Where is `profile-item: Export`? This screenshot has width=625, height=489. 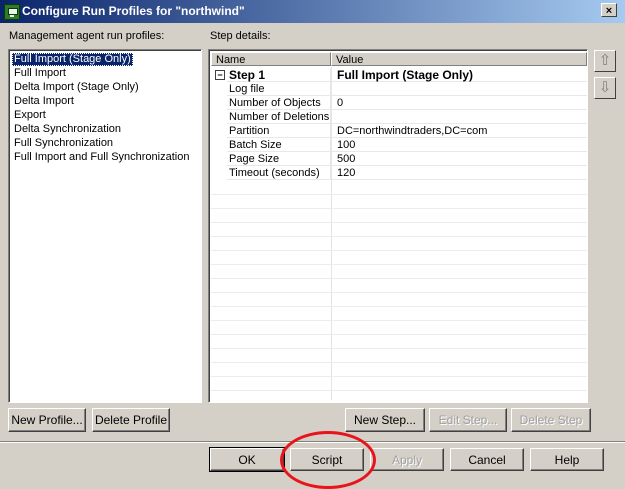 profile-item: Export is located at coordinates (30, 115).